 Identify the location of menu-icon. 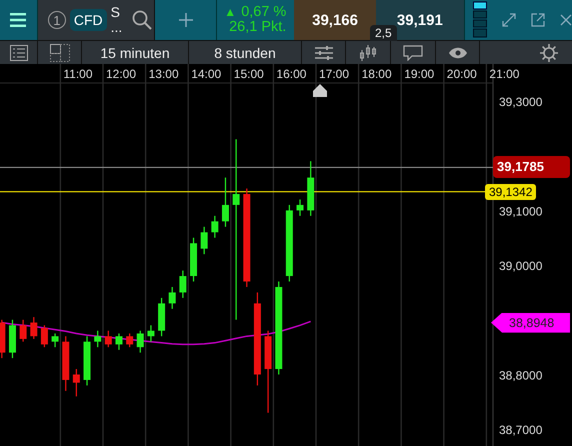
(18, 20).